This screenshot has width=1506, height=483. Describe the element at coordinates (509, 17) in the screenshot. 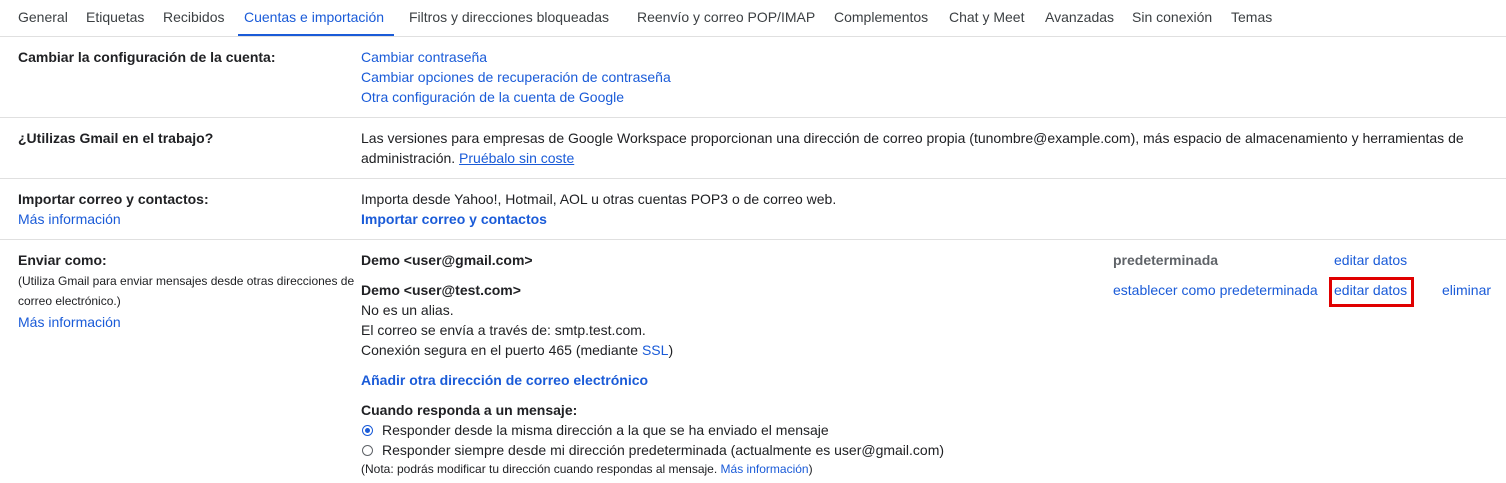

I see `tab-filtros: Filtros y direcciones bloqueadas` at that location.